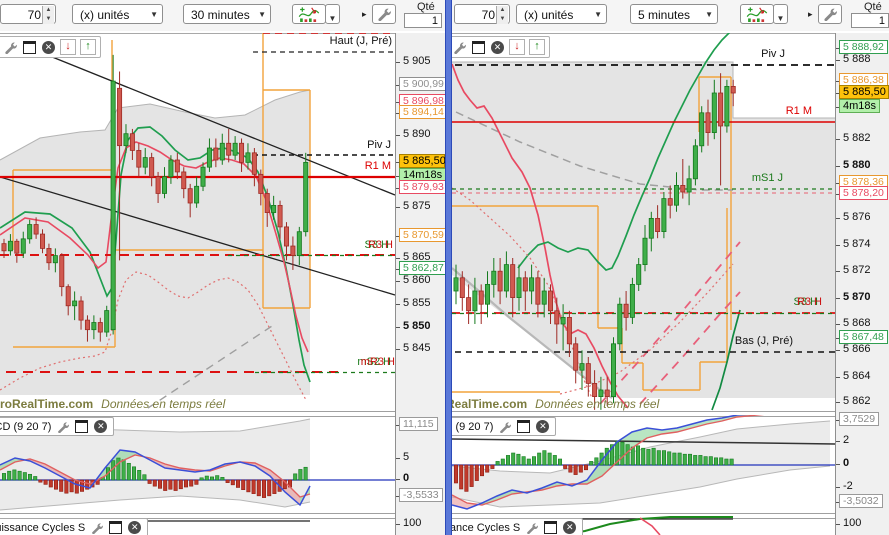 The width and height of the screenshot is (889, 535). Describe the element at coordinates (857, 165) in the screenshot. I see `axis-tick: 5 880` at that location.